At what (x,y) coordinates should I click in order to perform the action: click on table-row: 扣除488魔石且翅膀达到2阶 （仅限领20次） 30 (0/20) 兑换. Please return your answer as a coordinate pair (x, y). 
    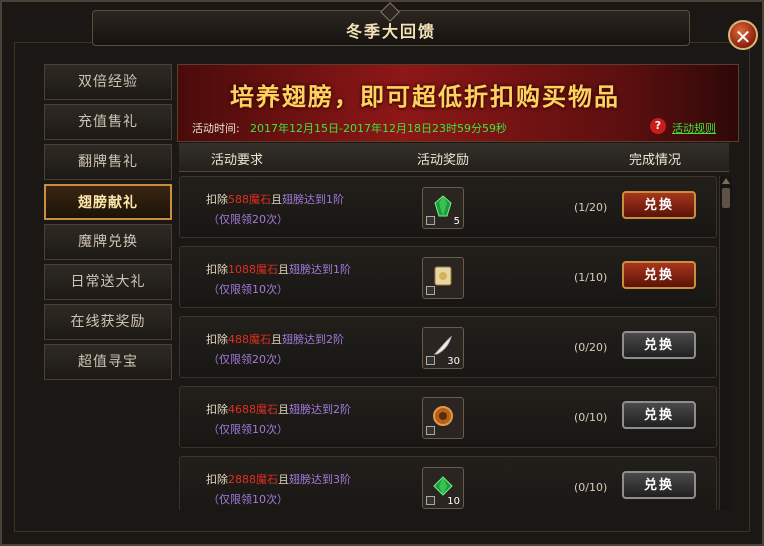
    Looking at the image, I should click on (448, 347).